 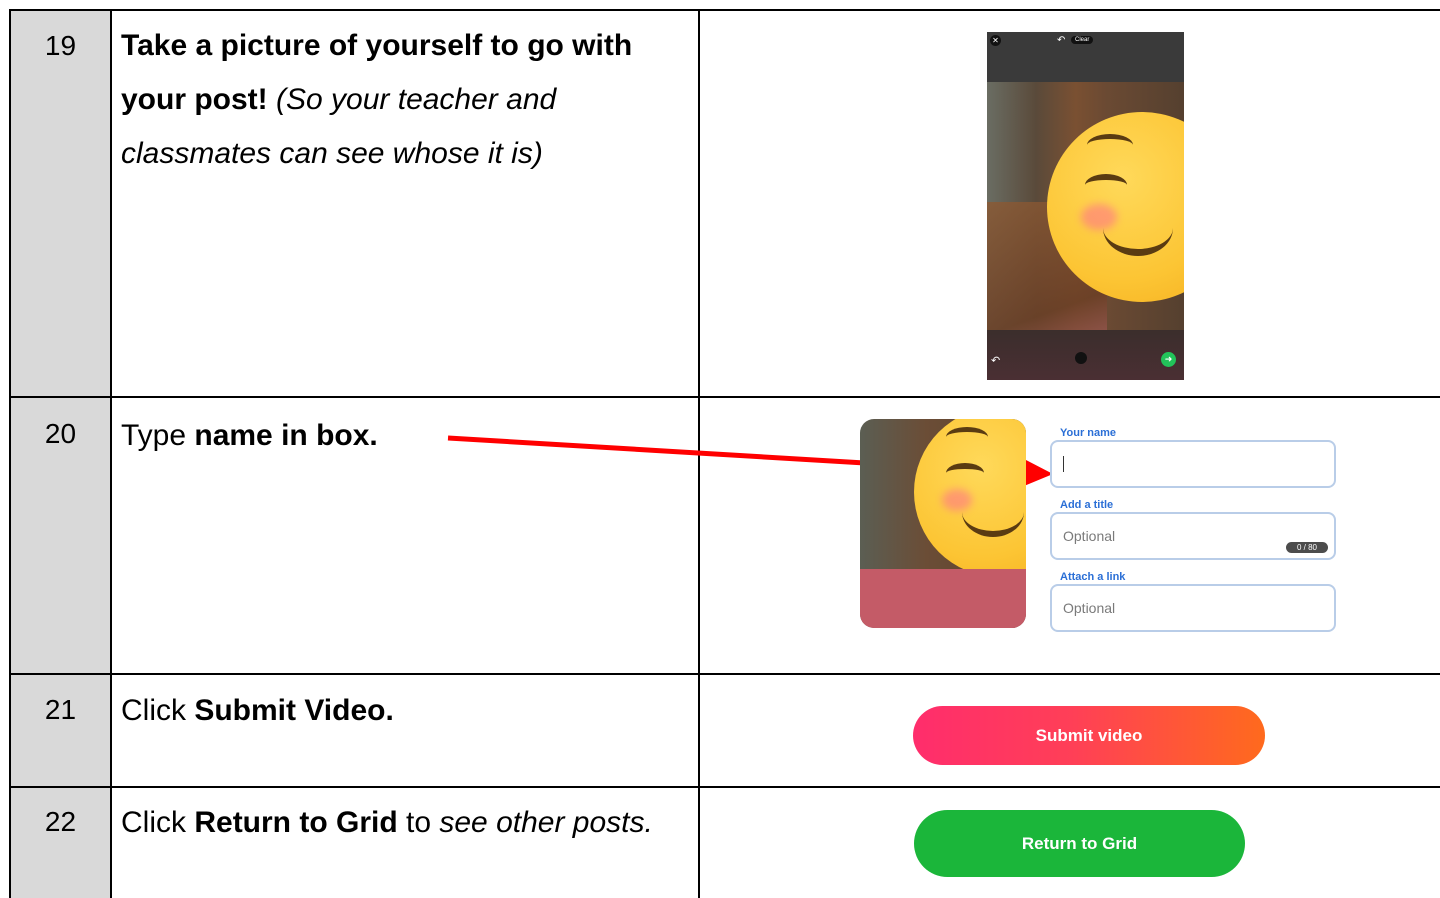 I want to click on column-divider-number, so click(x=111, y=453).